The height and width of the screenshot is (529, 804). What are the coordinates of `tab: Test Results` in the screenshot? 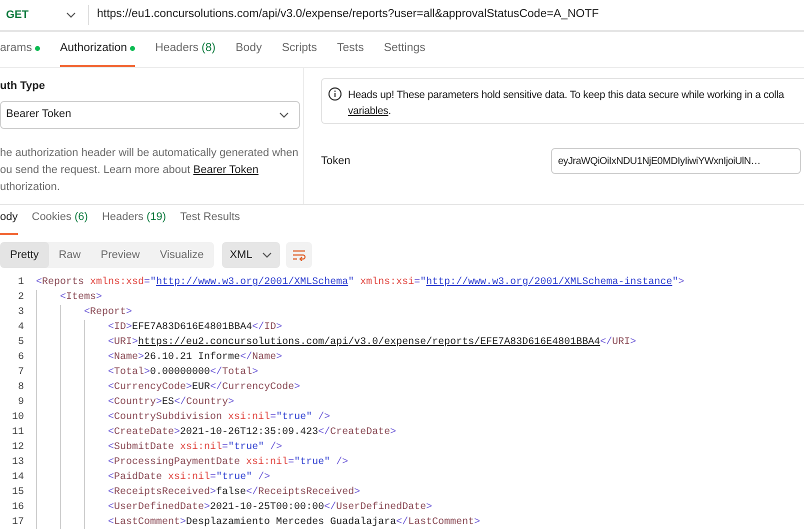 It's located at (210, 221).